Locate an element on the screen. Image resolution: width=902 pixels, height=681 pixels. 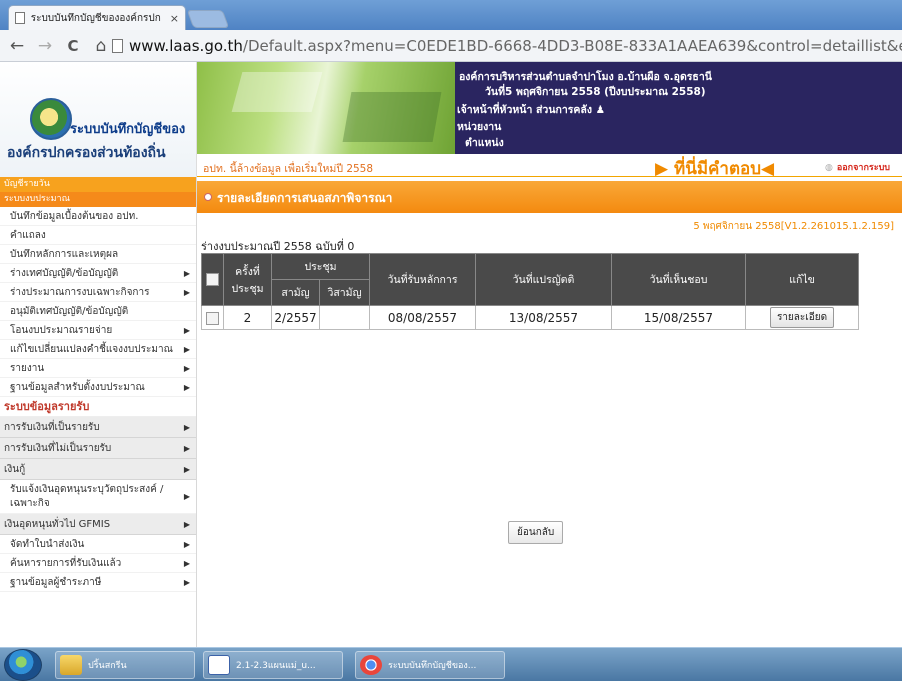
sidebar-item: จัดทำใบนำส่งเงิน ▶ is located at coordinates (98, 544).